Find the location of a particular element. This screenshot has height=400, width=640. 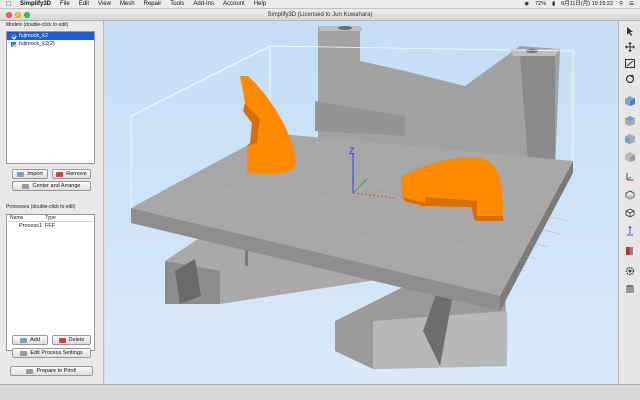

support-icon is located at coordinates (630, 231).